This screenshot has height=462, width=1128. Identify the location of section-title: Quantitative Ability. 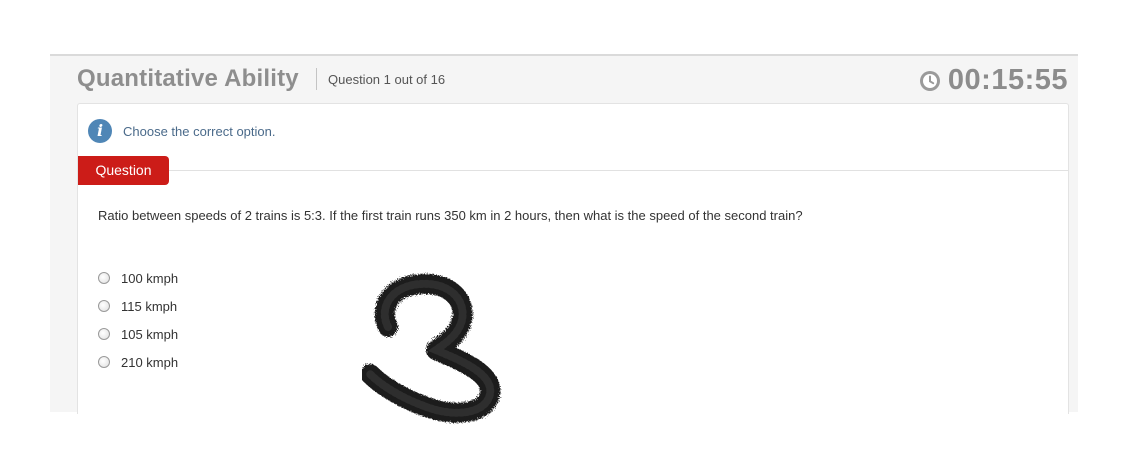
(188, 78).